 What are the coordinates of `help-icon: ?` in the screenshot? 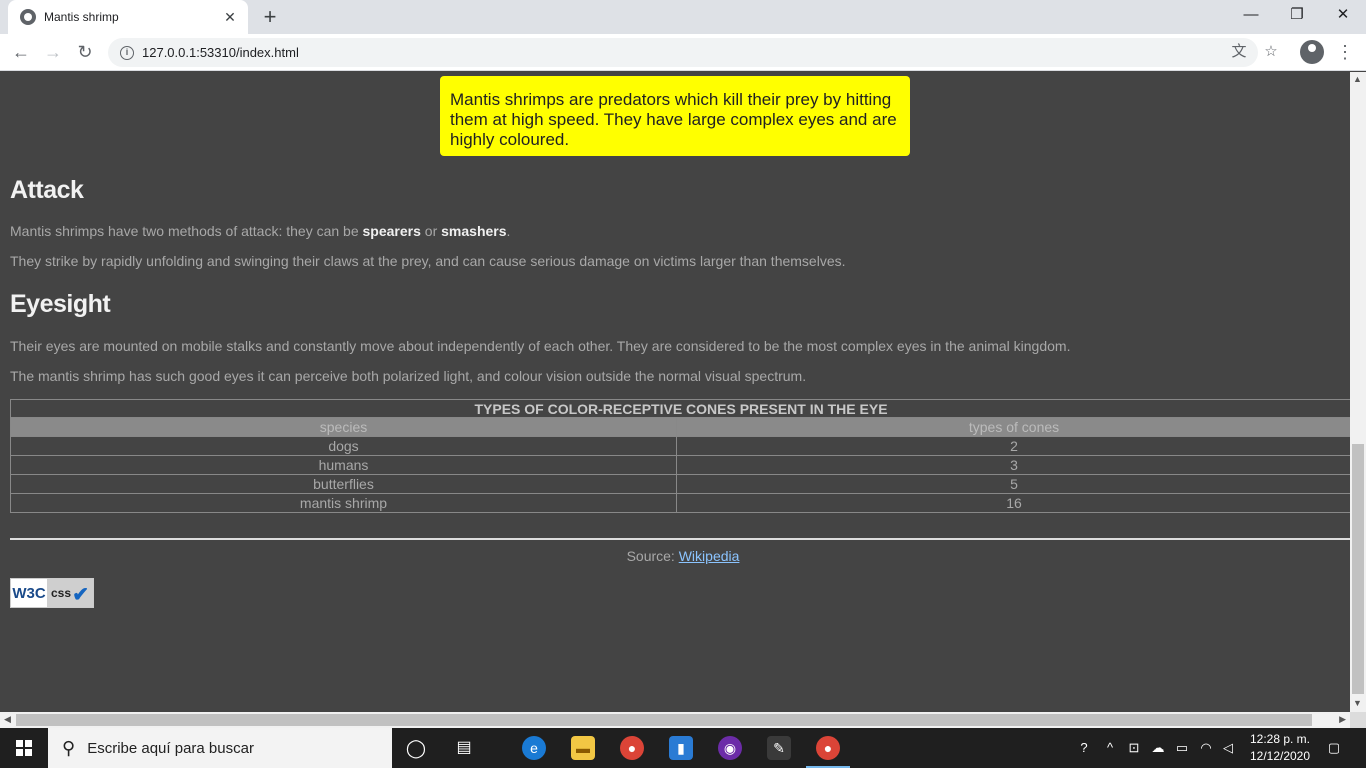 It's located at (1084, 748).